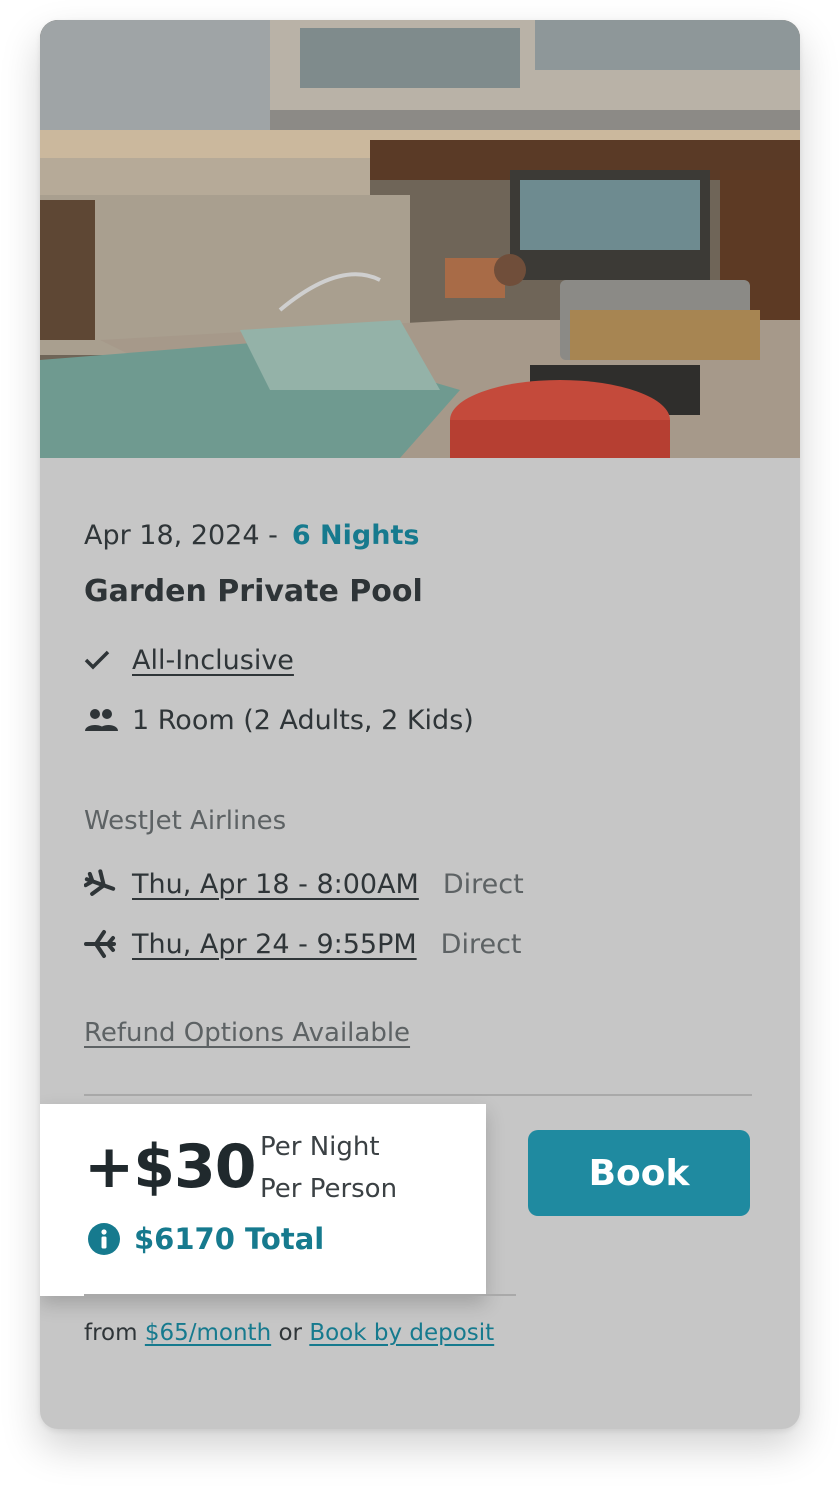  I want to click on airline-name: WestJet Airlines, so click(185, 821).